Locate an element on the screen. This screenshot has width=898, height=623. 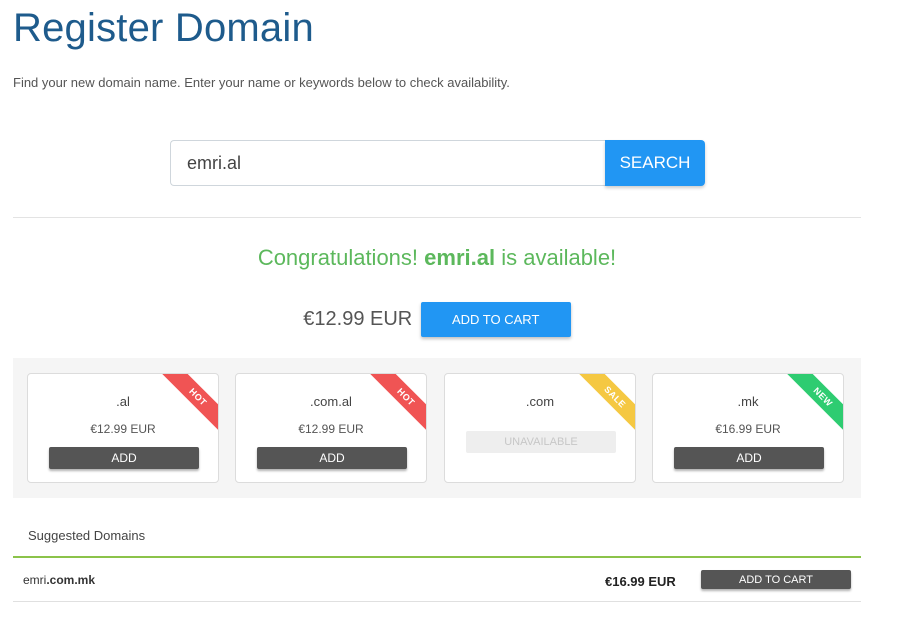
available-domain: emri.al is located at coordinates (460, 257).